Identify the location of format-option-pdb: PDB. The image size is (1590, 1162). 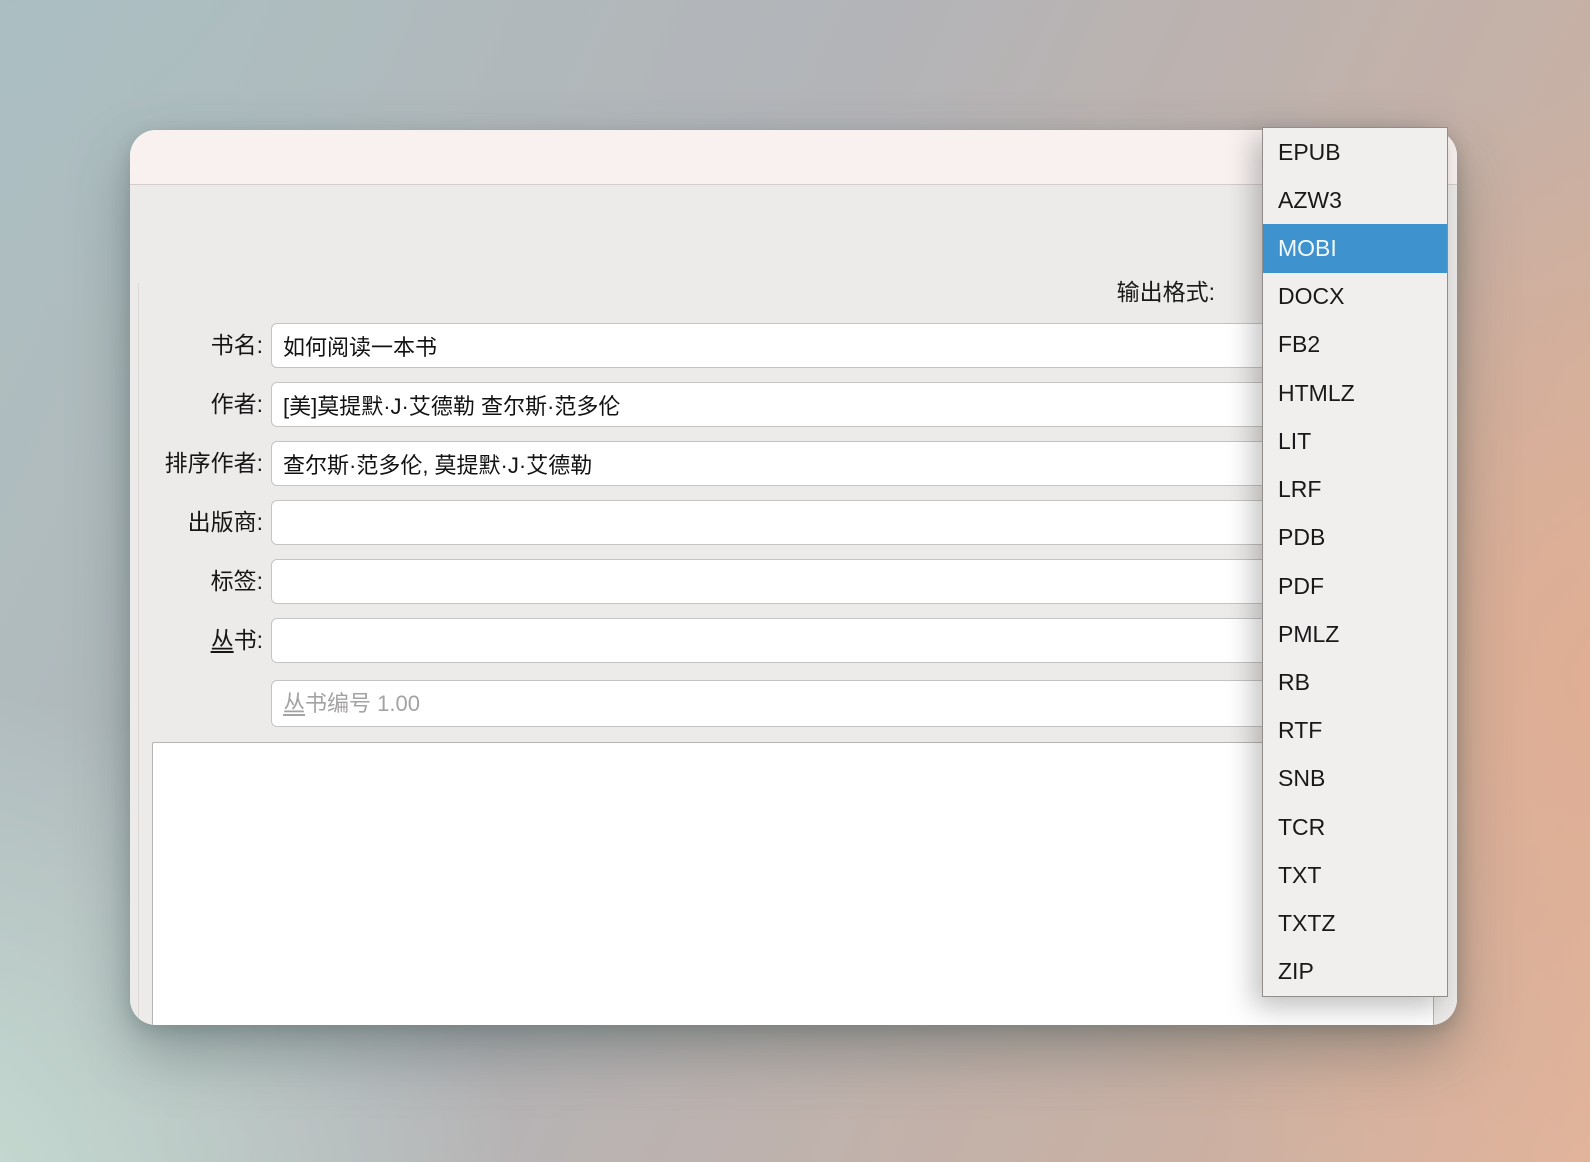
(1355, 538).